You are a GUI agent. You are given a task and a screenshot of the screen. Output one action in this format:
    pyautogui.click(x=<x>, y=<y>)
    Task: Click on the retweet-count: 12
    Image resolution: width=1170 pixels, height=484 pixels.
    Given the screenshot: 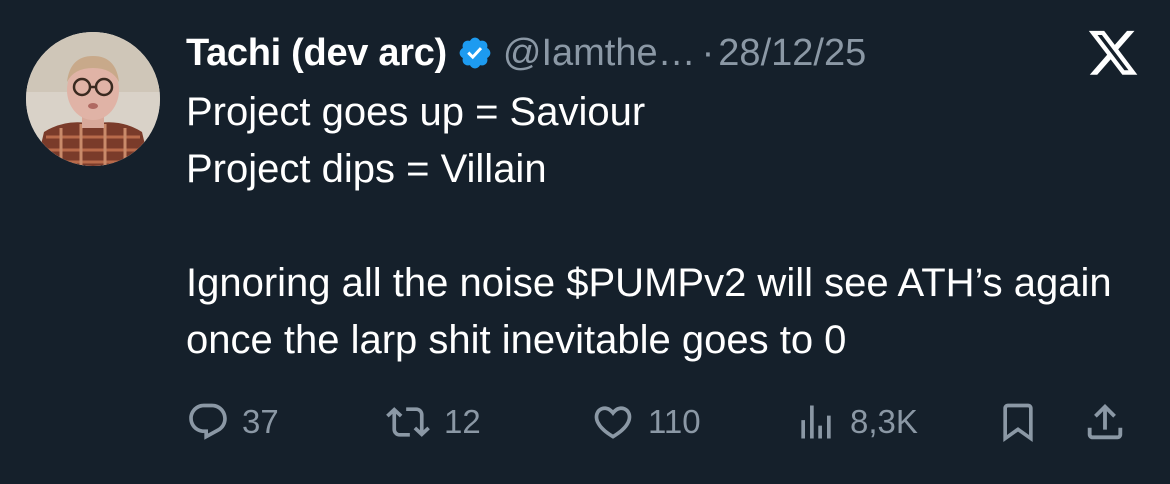 What is the action you would take?
    pyautogui.click(x=462, y=421)
    